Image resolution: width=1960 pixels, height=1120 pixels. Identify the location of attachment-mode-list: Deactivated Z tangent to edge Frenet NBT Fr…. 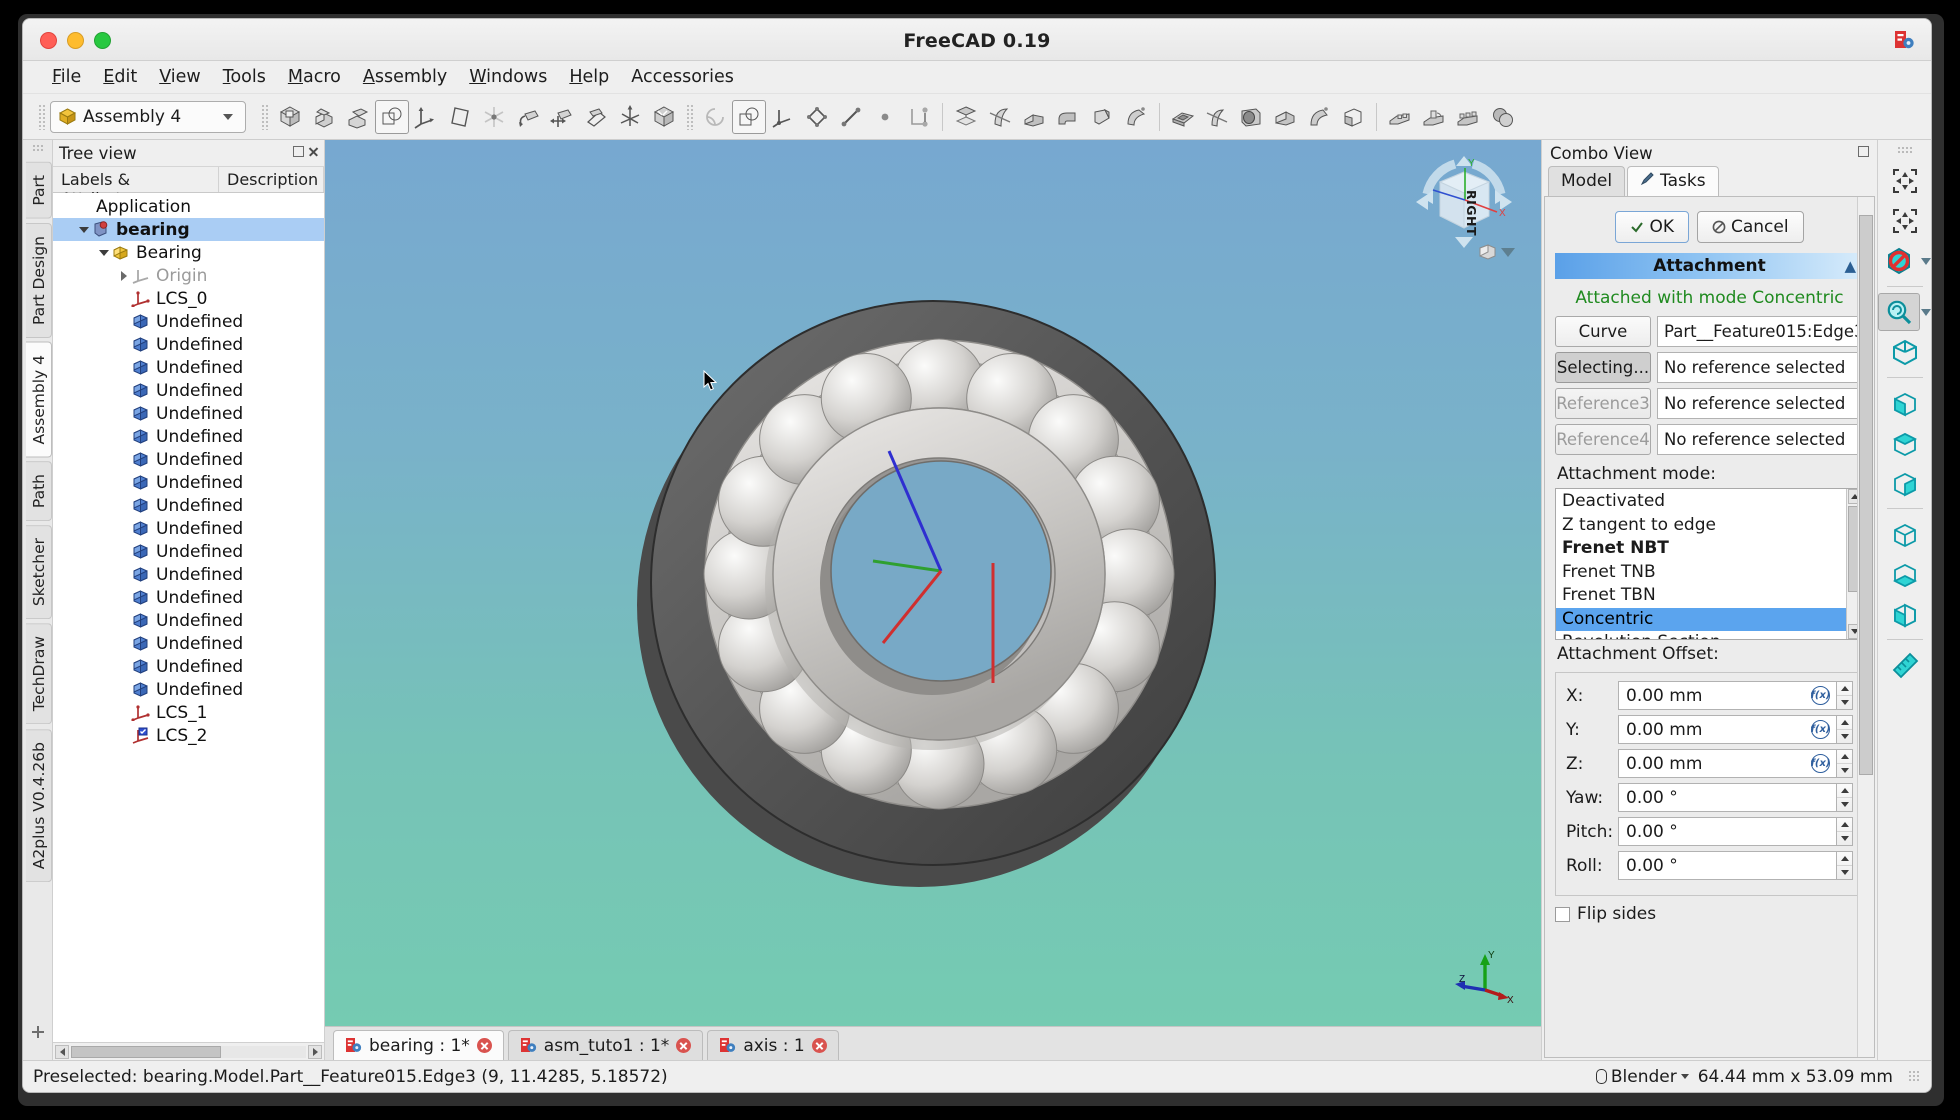
(1709, 564).